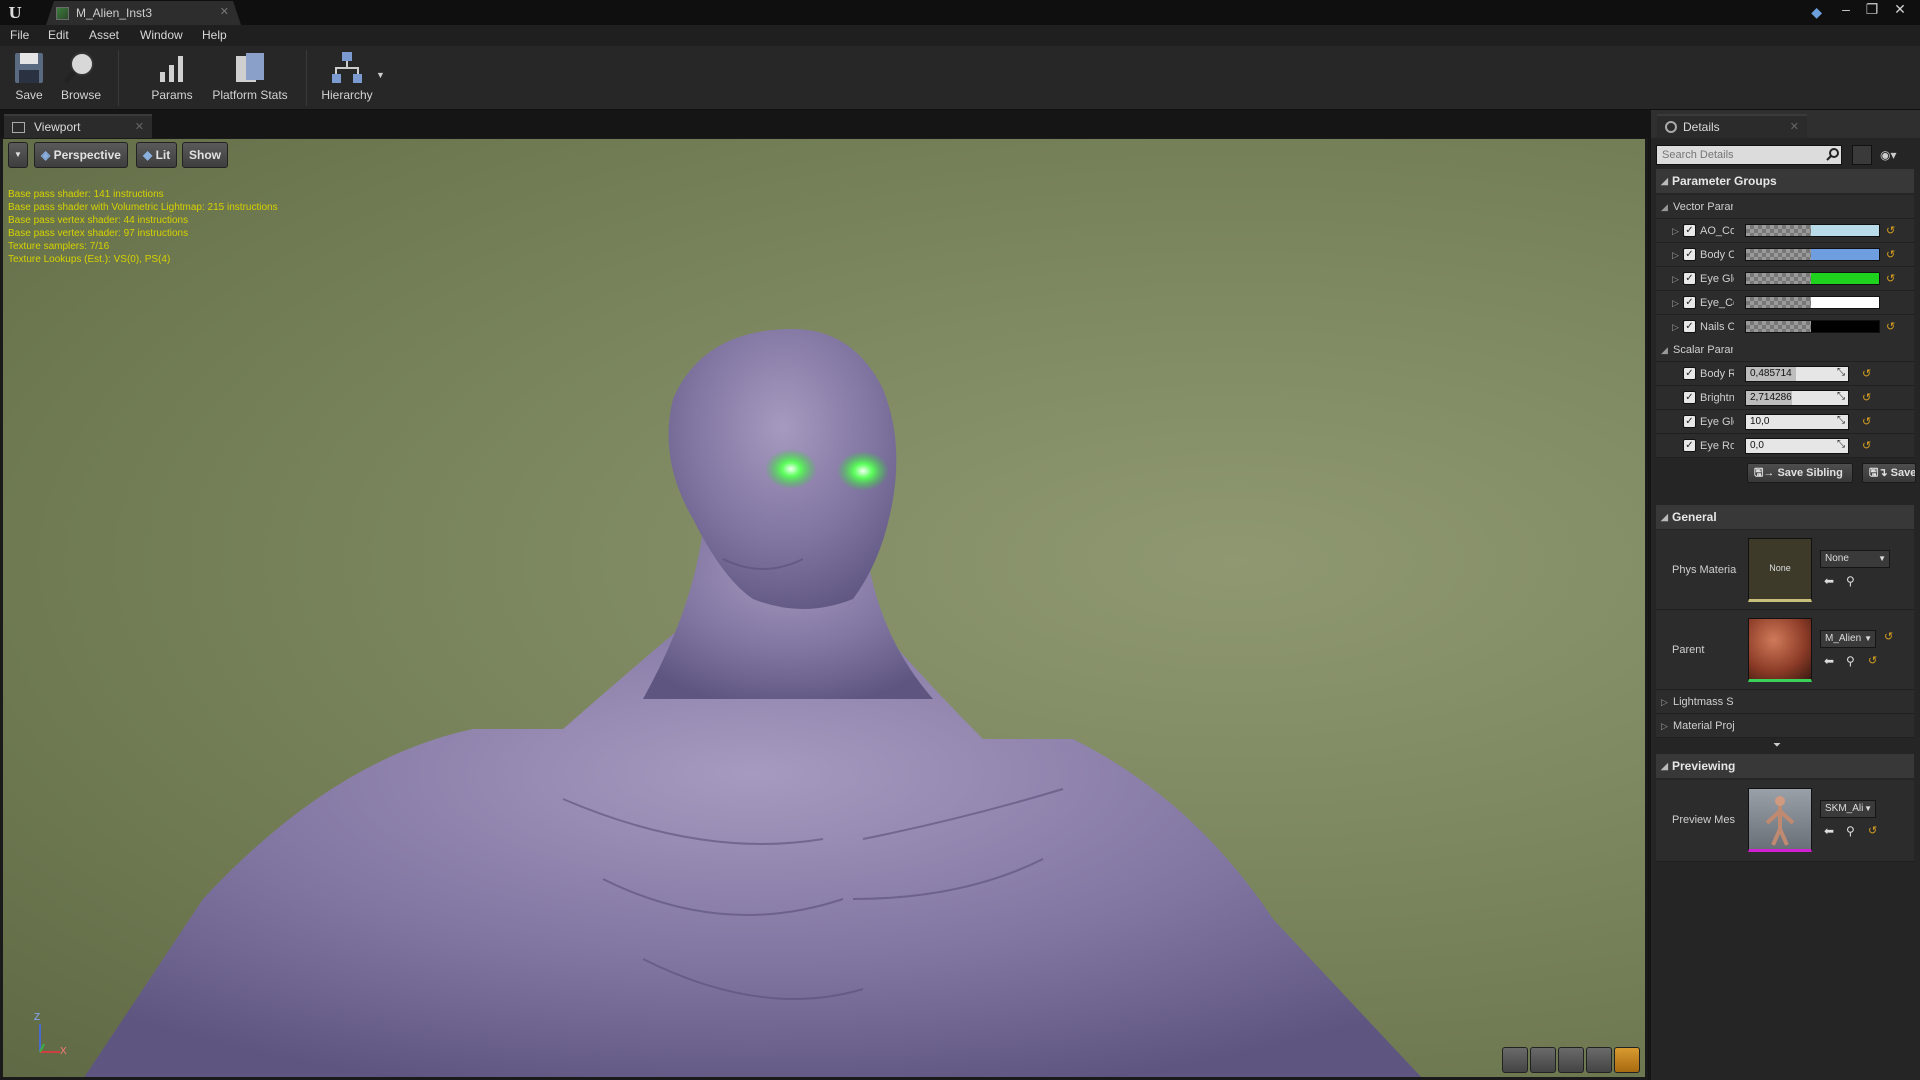 This screenshot has width=1920, height=1080. Describe the element at coordinates (1780, 820) in the screenshot. I see `preview-mesh-thumbnail` at that location.